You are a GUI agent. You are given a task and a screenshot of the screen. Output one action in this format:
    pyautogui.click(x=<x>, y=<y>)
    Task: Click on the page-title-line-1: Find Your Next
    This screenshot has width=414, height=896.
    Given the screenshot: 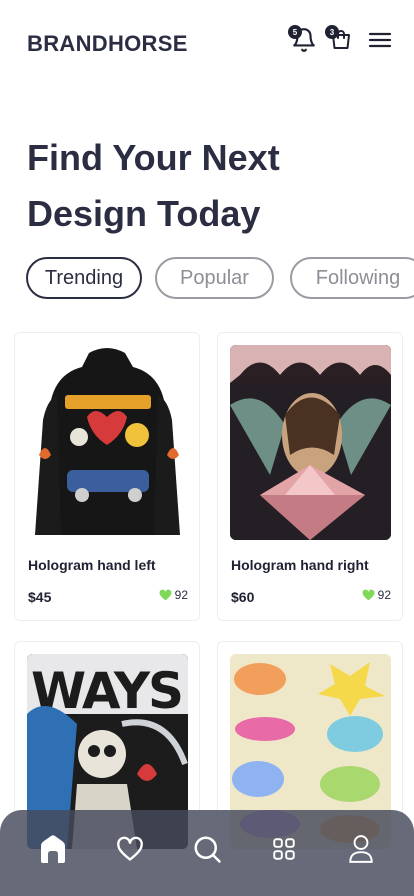 What is the action you would take?
    pyautogui.click(x=153, y=157)
    